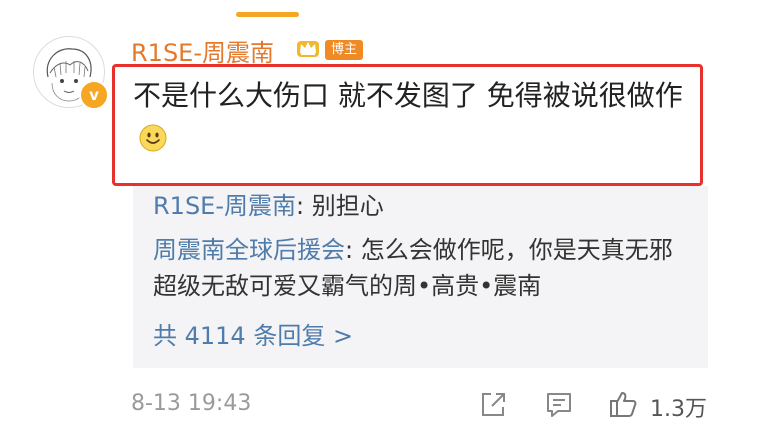  What do you see at coordinates (408, 95) in the screenshot?
I see `comment-text: 不是什么大伤口 就不发图了 免得被说很做作` at bounding box center [408, 95].